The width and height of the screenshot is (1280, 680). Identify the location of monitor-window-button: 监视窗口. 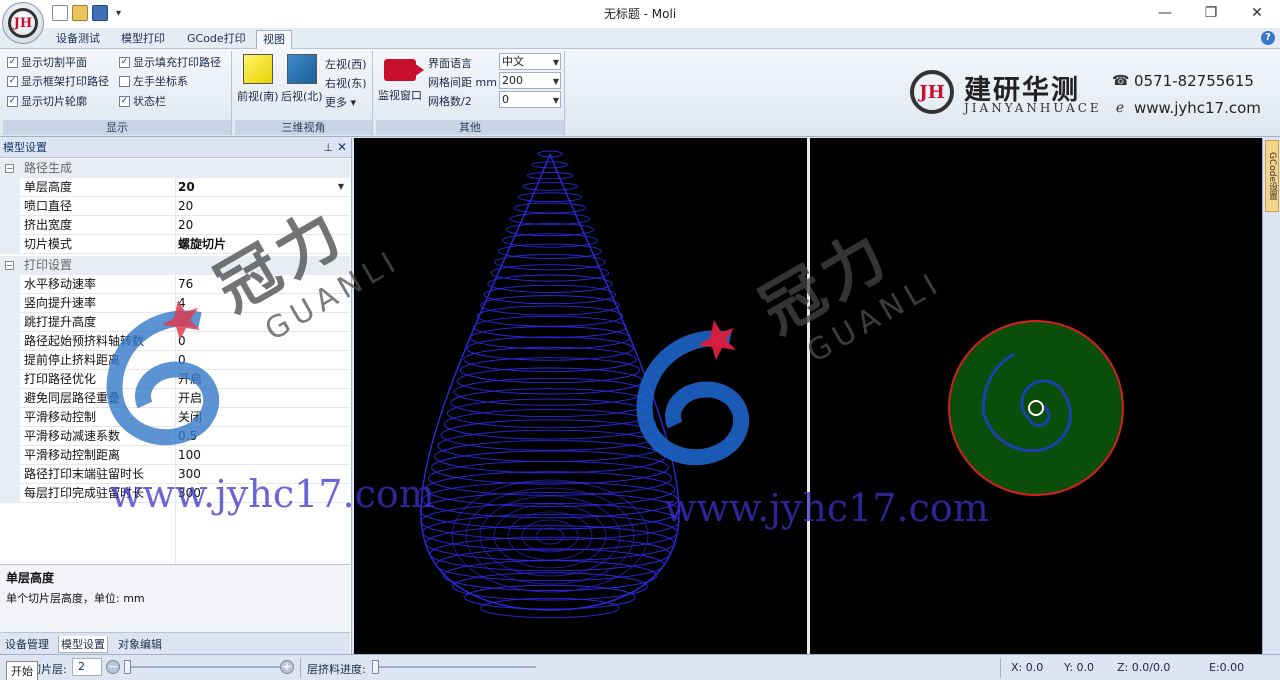
(401, 81).